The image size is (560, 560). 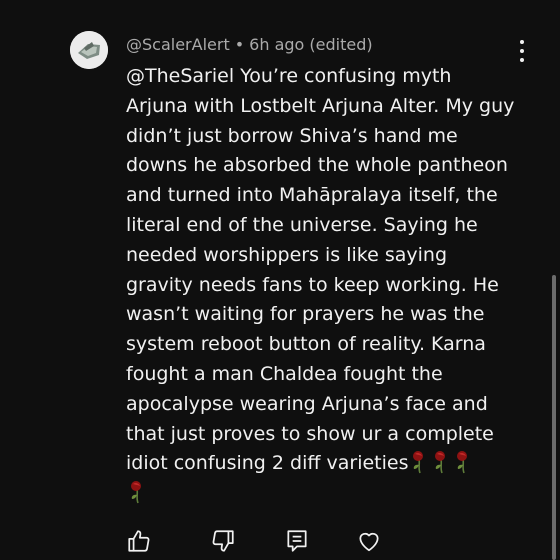 What do you see at coordinates (223, 541) in the screenshot?
I see `thumbs-down-icon` at bounding box center [223, 541].